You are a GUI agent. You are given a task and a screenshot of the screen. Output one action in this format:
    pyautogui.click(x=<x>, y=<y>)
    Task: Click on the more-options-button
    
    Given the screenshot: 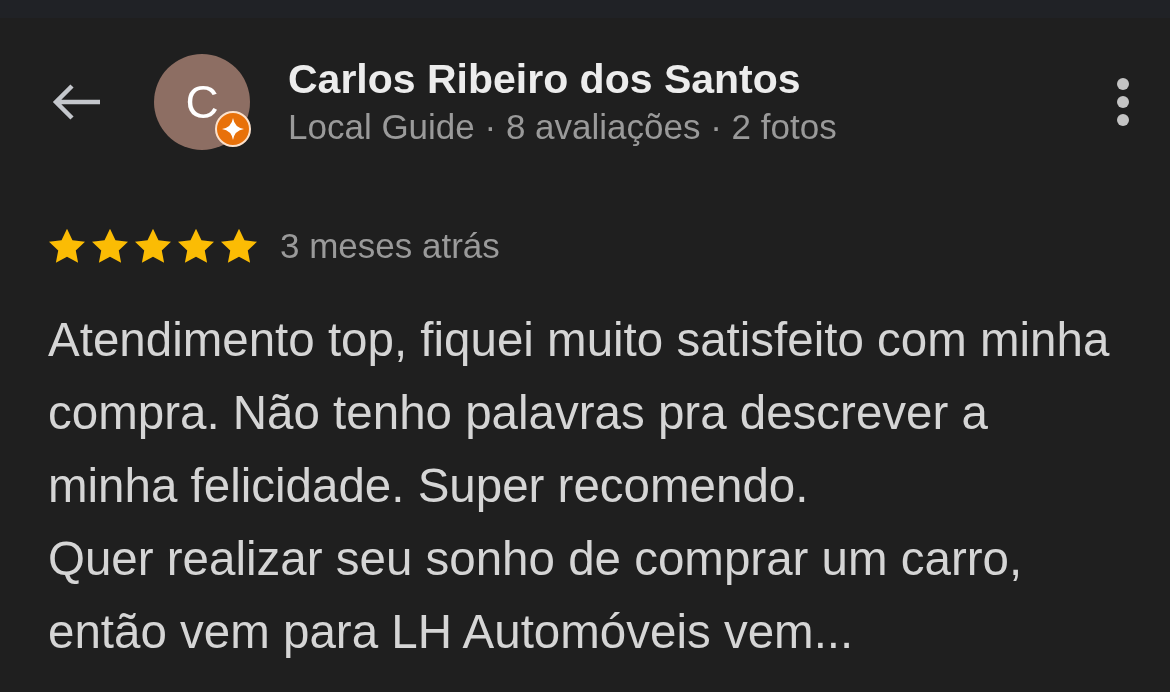 What is the action you would take?
    pyautogui.click(x=1123, y=102)
    